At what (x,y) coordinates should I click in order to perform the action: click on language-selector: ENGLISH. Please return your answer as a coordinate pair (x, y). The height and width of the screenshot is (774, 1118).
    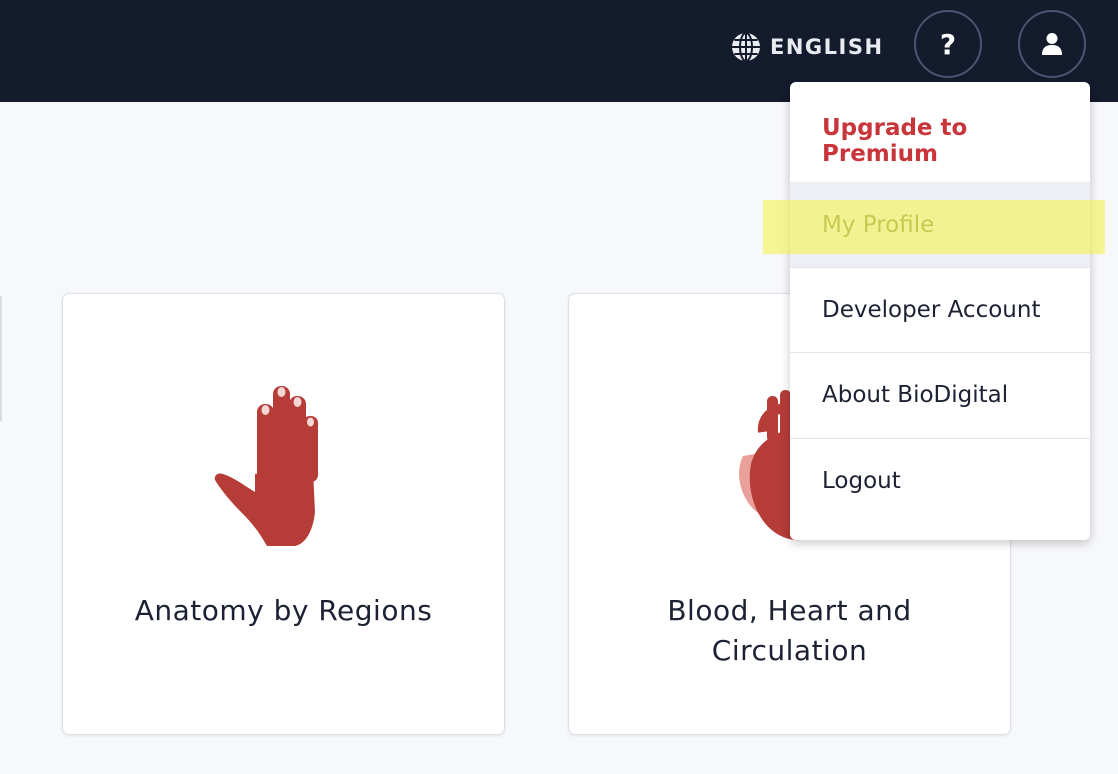
    Looking at the image, I should click on (807, 47).